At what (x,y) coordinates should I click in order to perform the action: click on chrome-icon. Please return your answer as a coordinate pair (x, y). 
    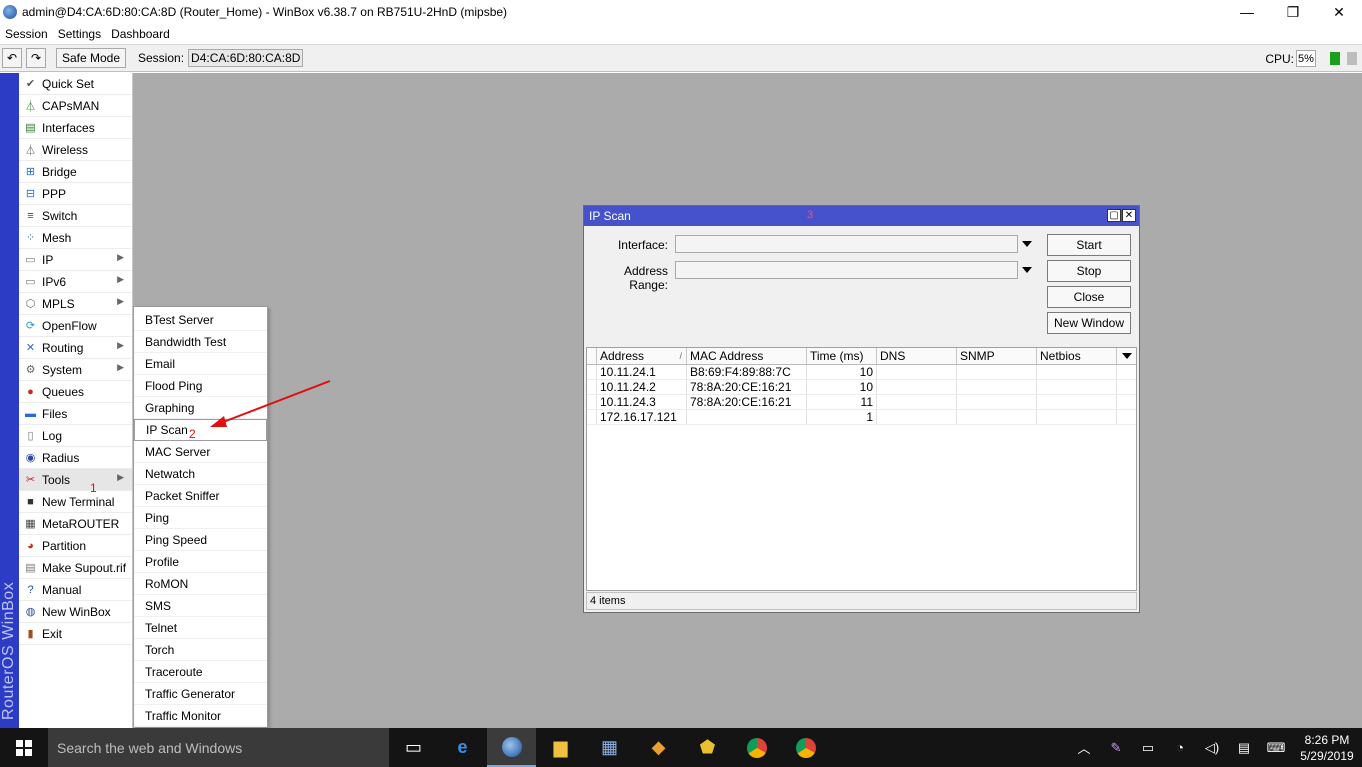
    Looking at the image, I should click on (756, 747).